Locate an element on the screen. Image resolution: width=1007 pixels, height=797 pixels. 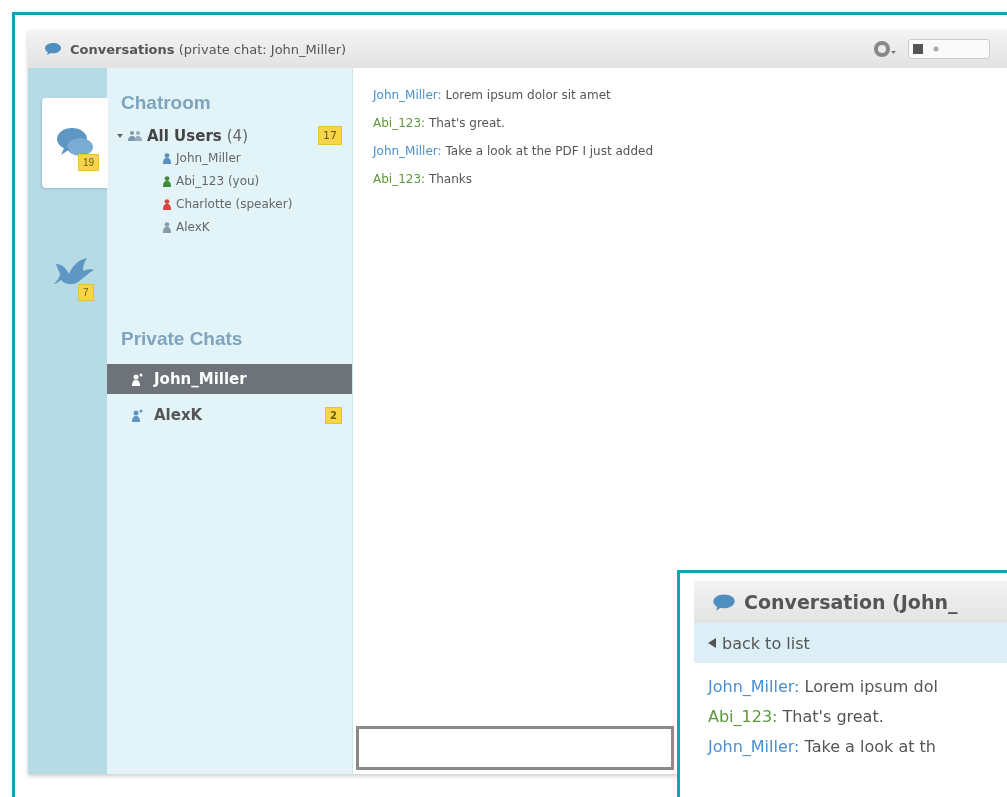
chat-message: John_Miller: Lorem ipsum dol is located at coordinates (823, 686).